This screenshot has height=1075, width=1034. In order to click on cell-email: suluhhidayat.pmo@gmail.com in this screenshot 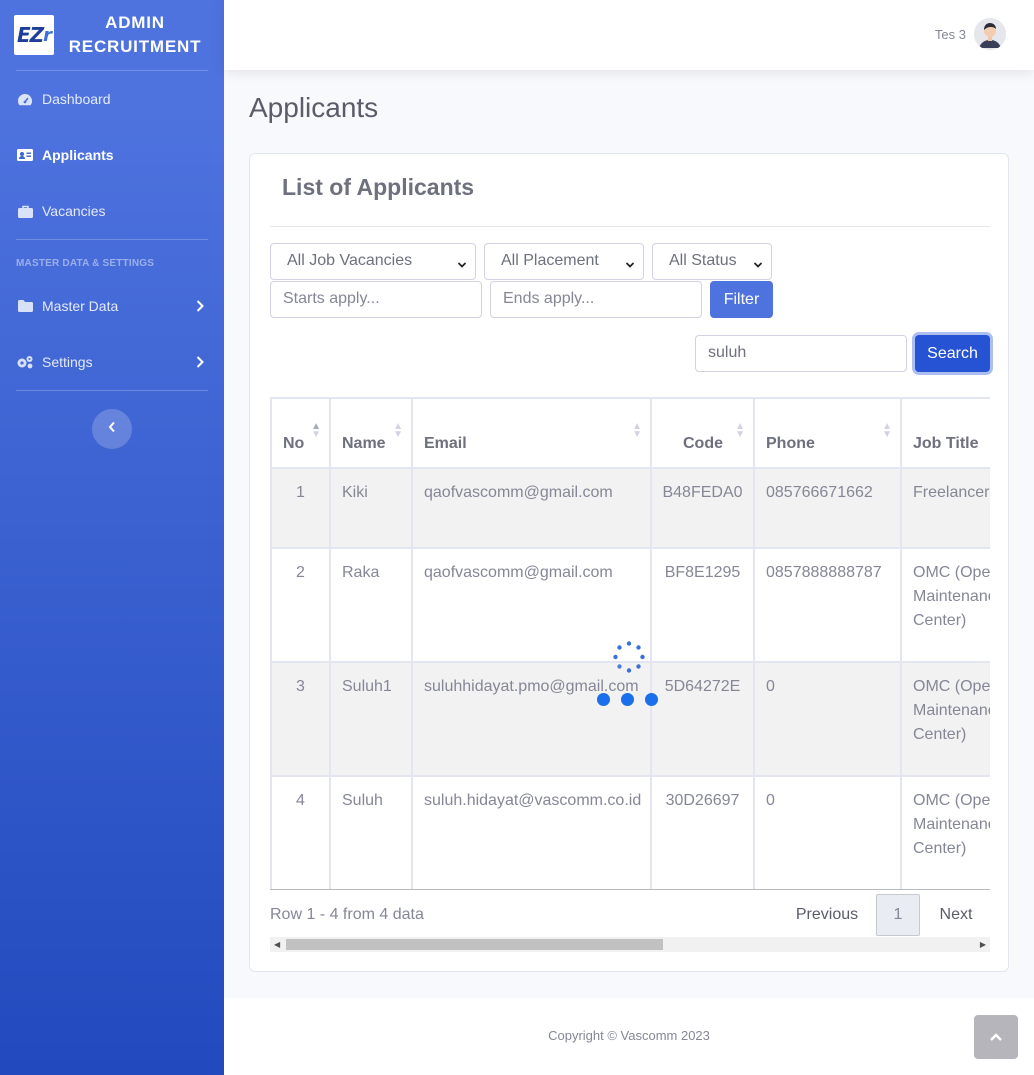, I will do `click(531, 719)`.